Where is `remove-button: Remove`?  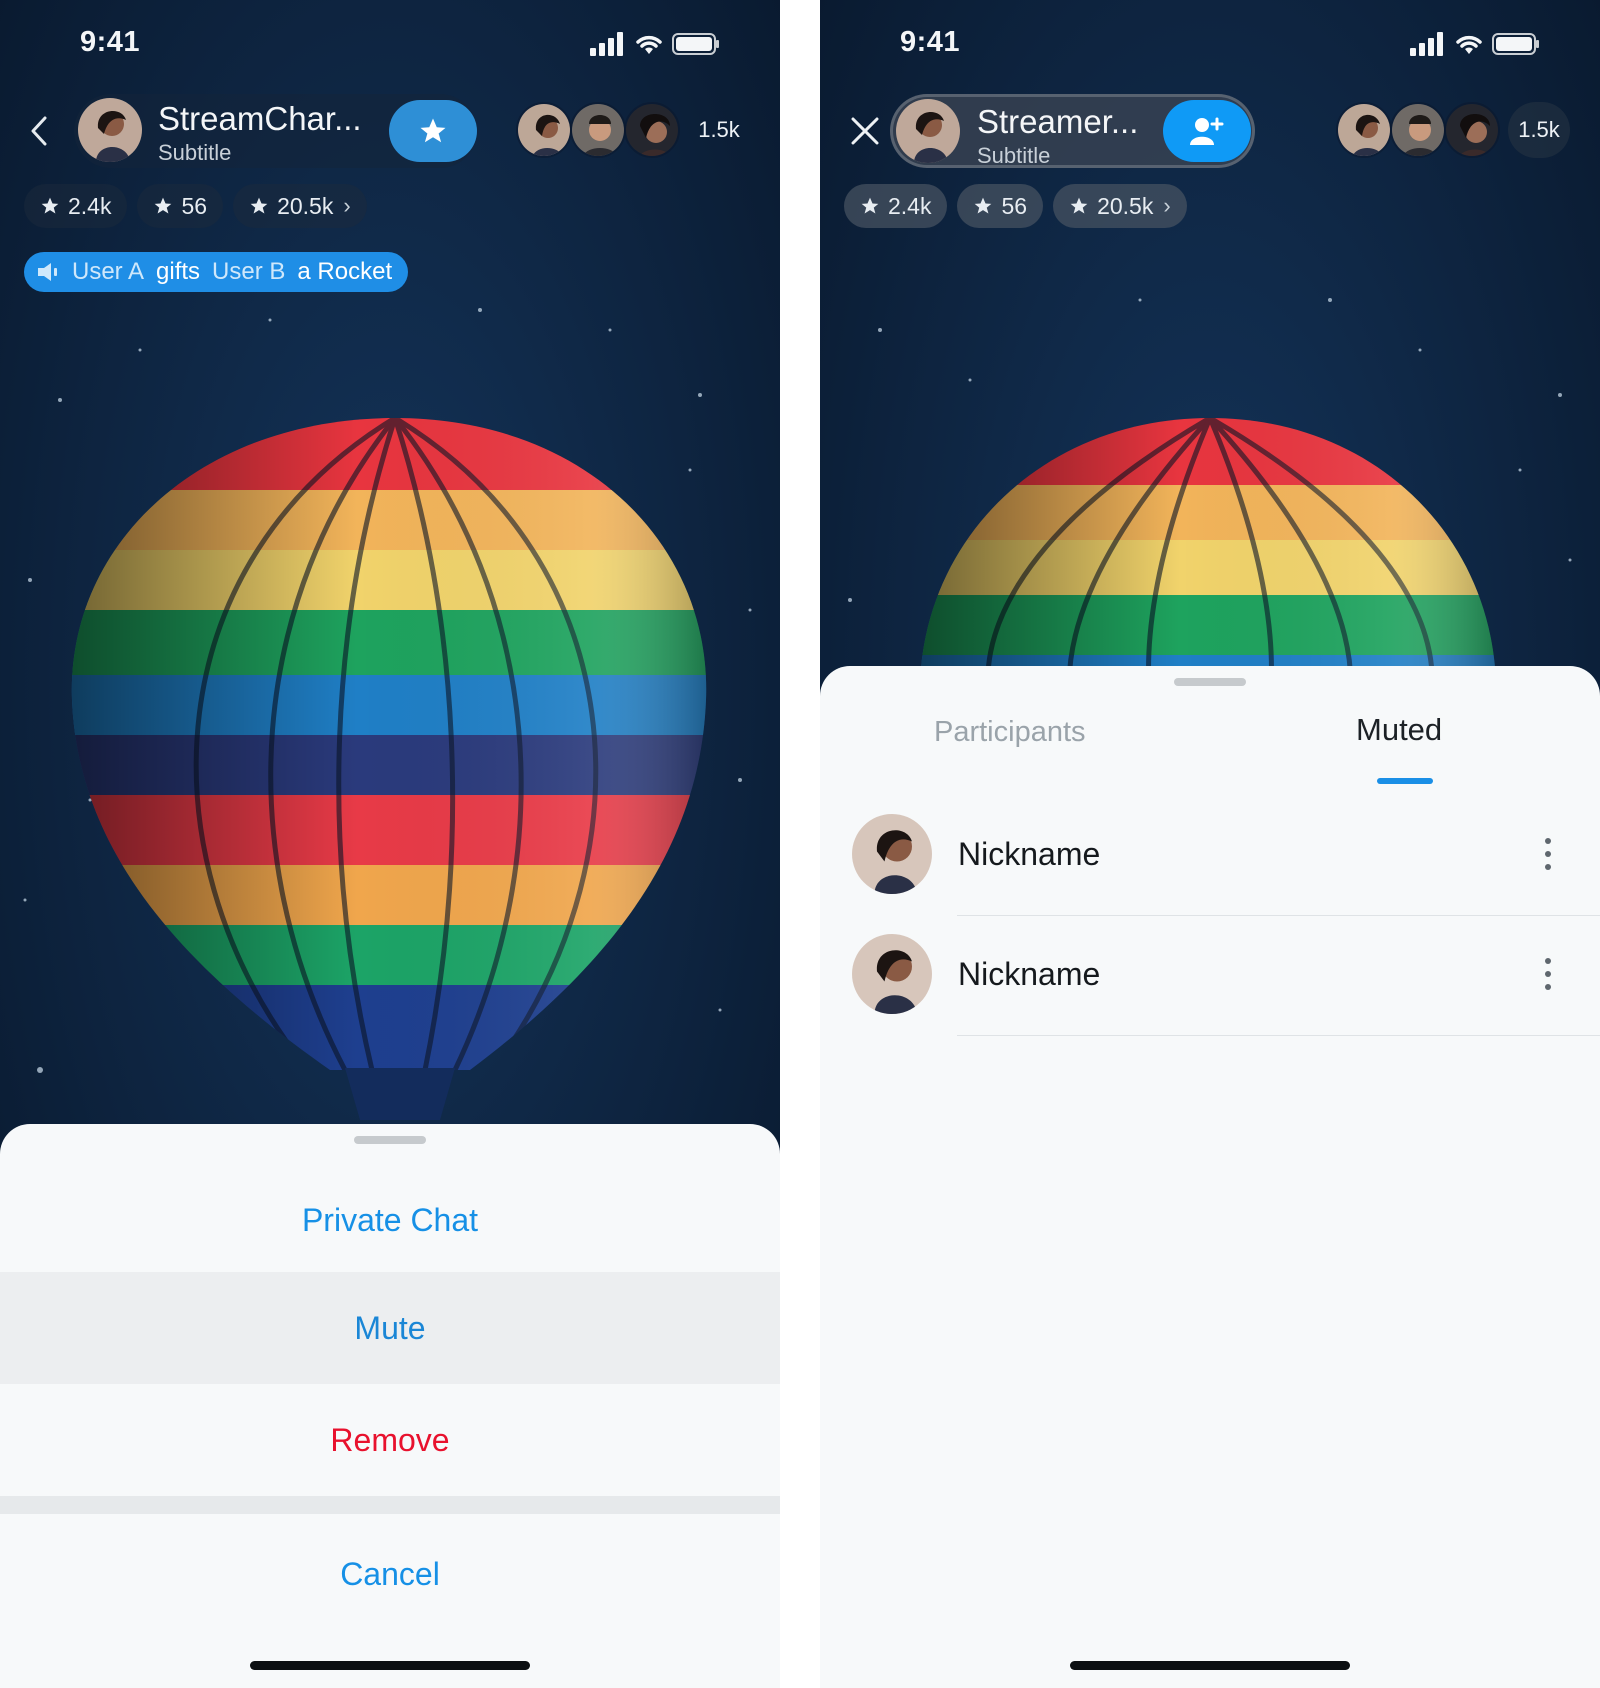 remove-button: Remove is located at coordinates (390, 1440).